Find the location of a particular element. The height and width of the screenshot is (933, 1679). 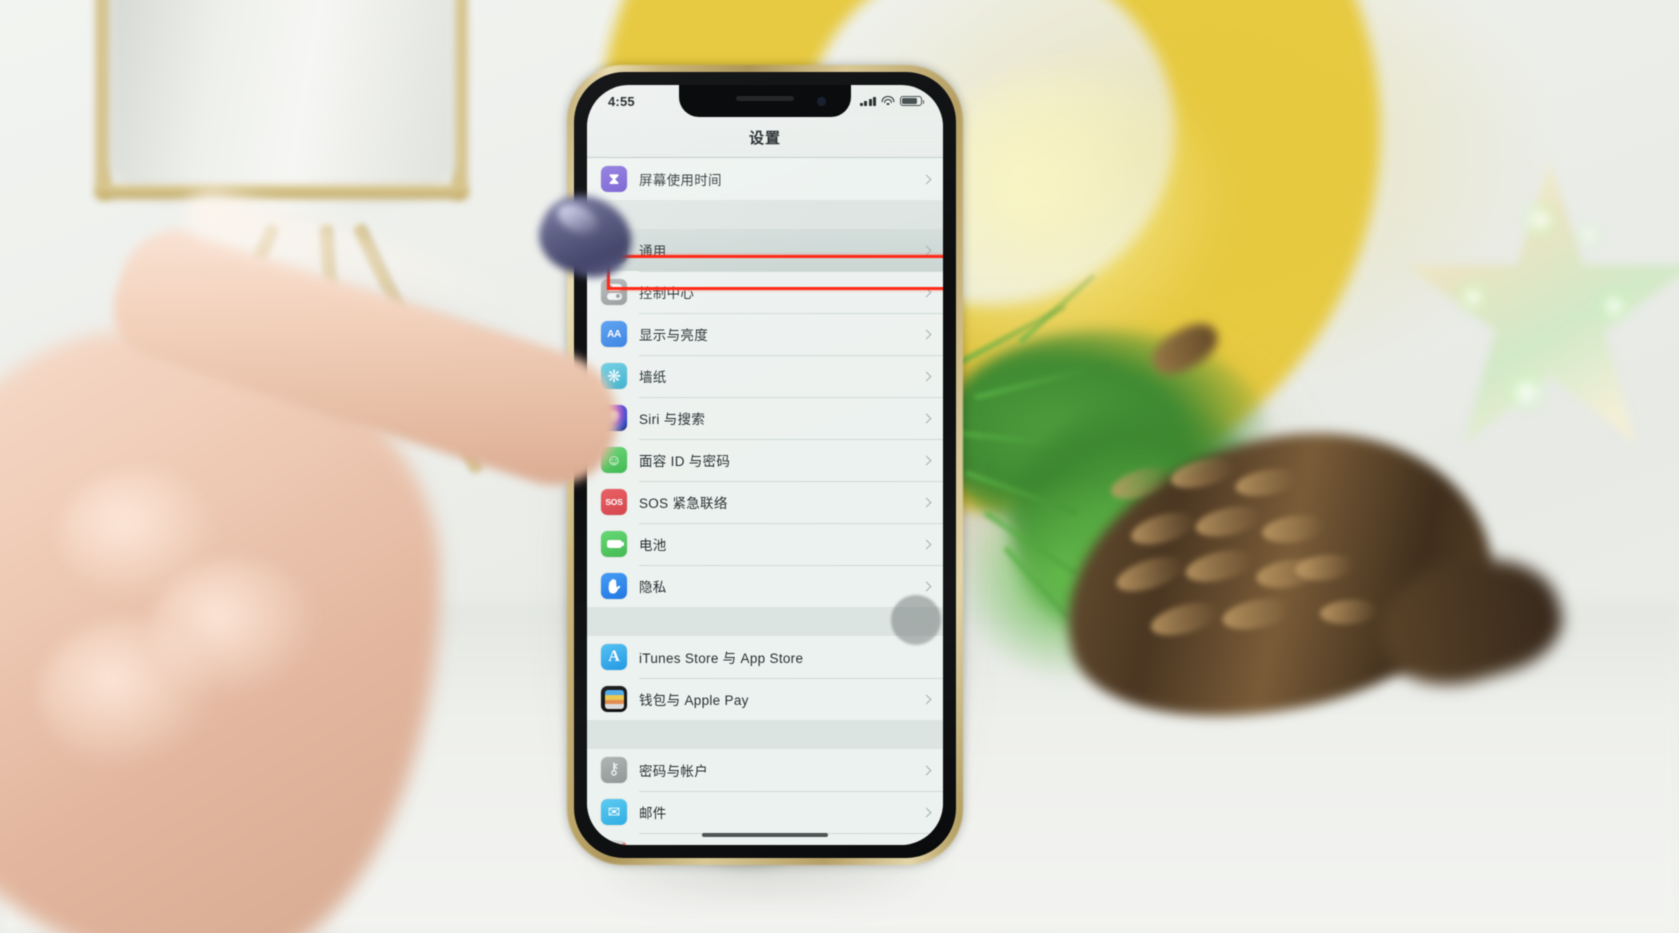

settings-row-display-brightness: AA 显示与亮度 is located at coordinates (765, 334).